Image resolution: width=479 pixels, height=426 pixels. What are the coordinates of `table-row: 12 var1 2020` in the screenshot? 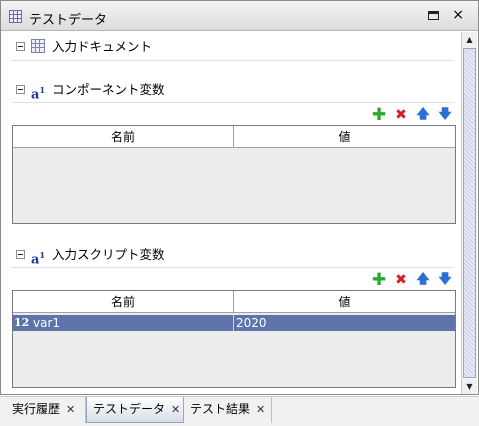 It's located at (234, 323).